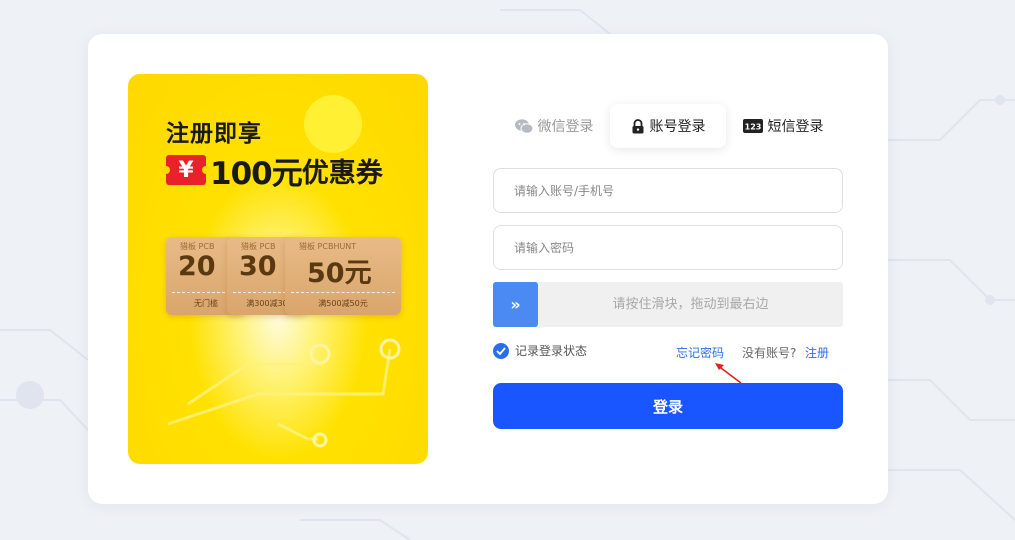 This screenshot has width=1015, height=540. I want to click on tab-sms-login: 123 短信登录, so click(783, 126).